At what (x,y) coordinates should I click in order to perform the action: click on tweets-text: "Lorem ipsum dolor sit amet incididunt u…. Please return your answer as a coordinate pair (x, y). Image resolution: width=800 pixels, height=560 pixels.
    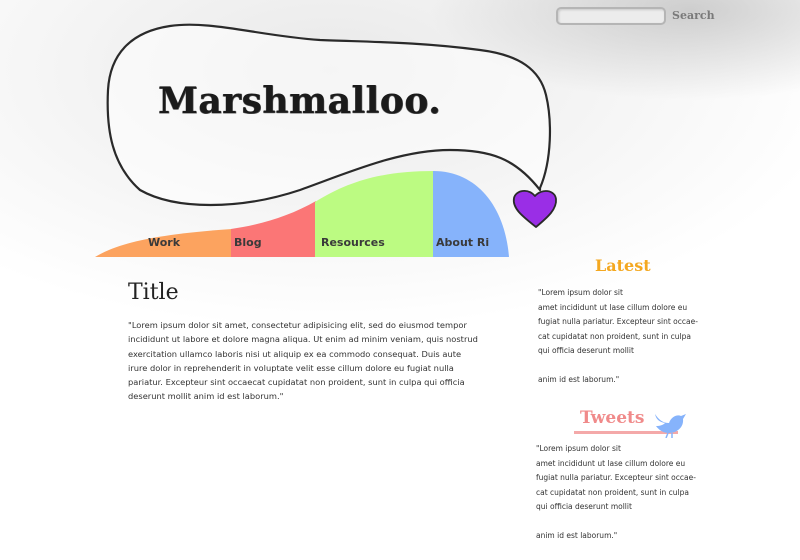
    Looking at the image, I should click on (621, 493).